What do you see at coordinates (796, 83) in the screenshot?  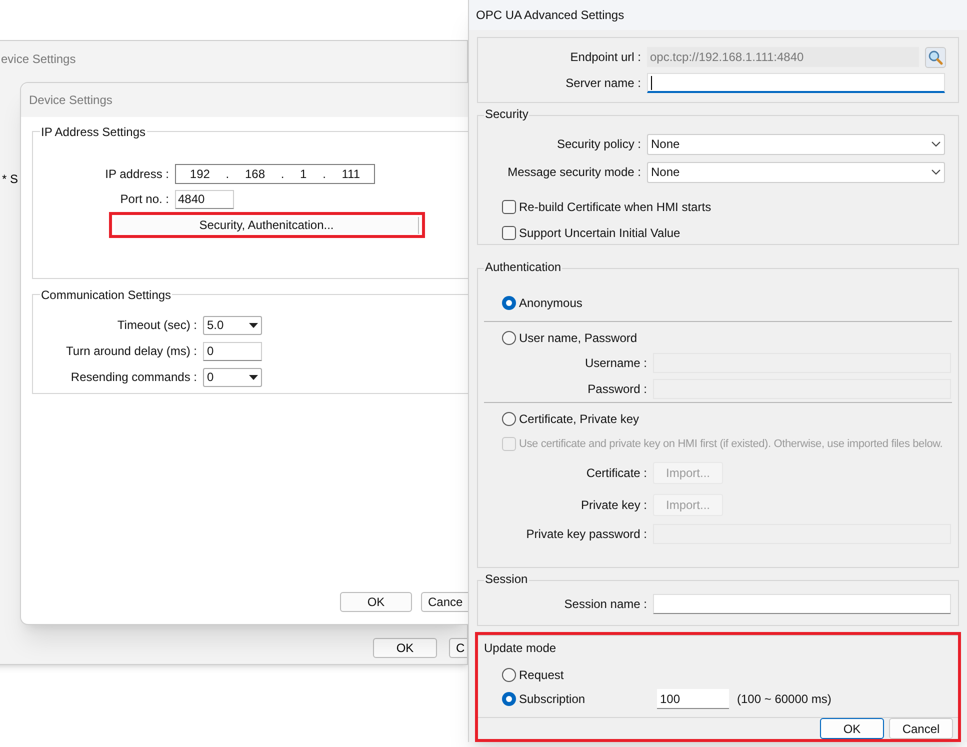 I see `server-name-field` at bounding box center [796, 83].